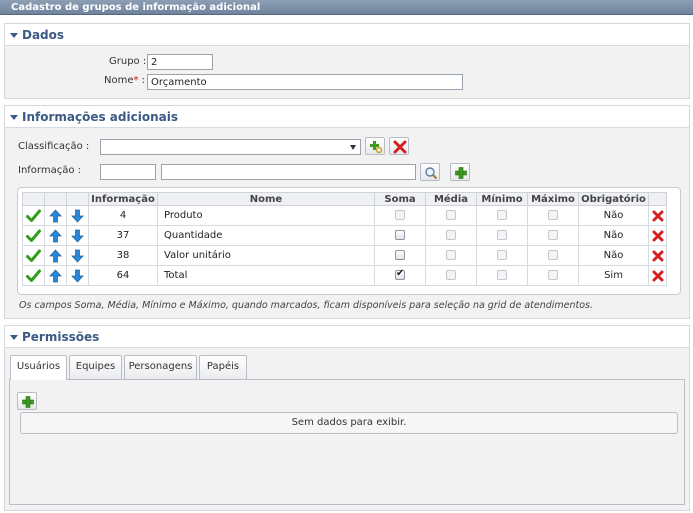 The width and height of the screenshot is (693, 513). What do you see at coordinates (128, 61) in the screenshot?
I see `grupo-label: Grupo :` at bounding box center [128, 61].